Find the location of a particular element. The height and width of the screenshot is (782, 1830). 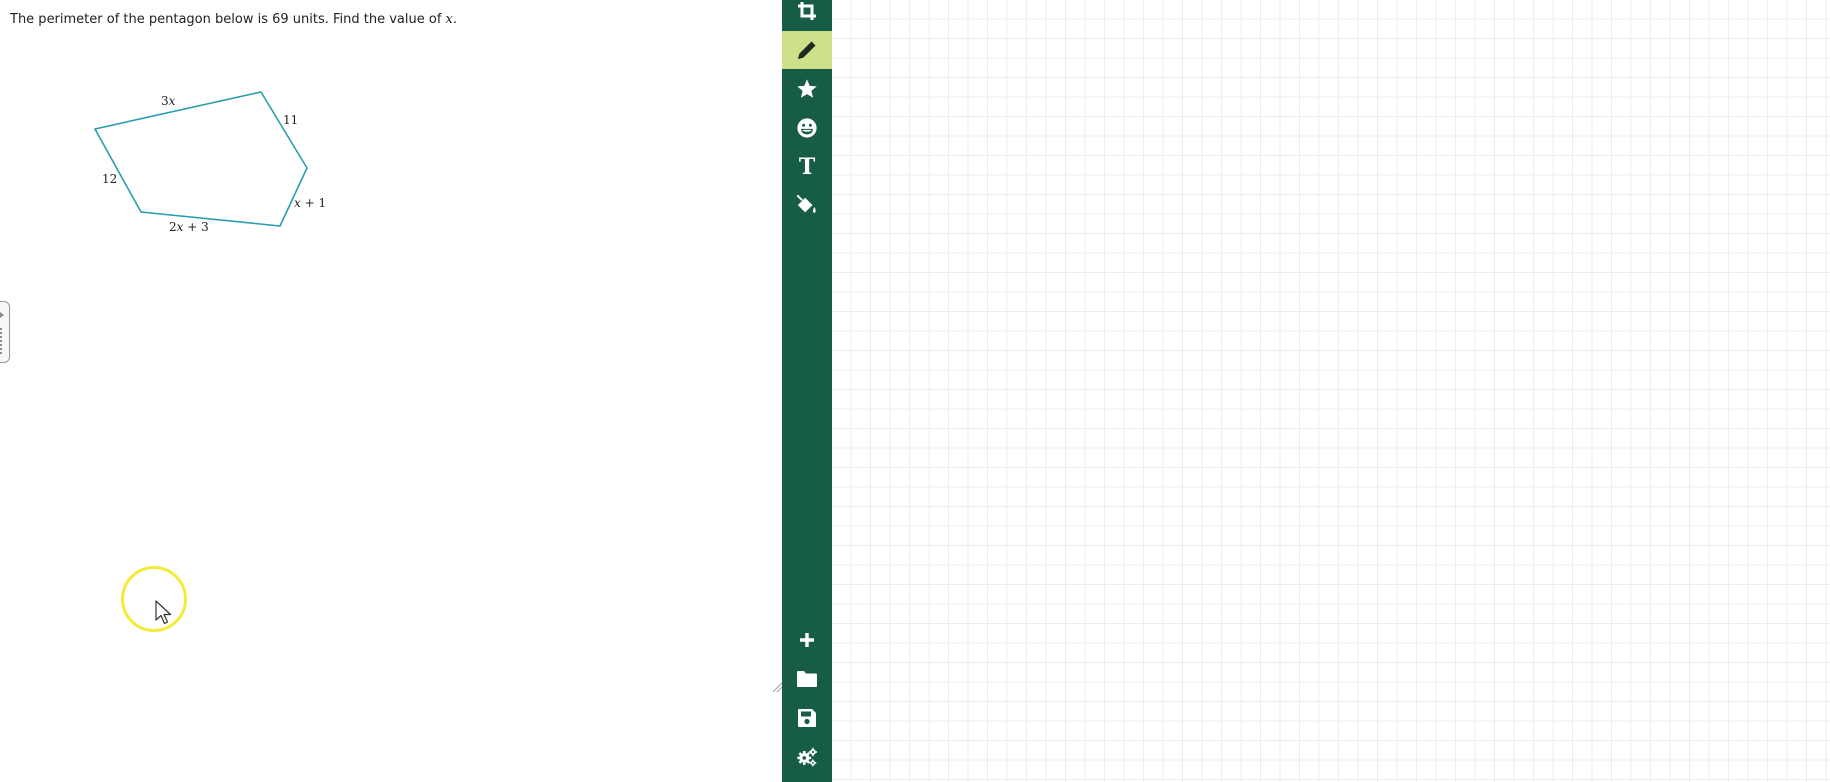

crop-tool-button is located at coordinates (807, 15).